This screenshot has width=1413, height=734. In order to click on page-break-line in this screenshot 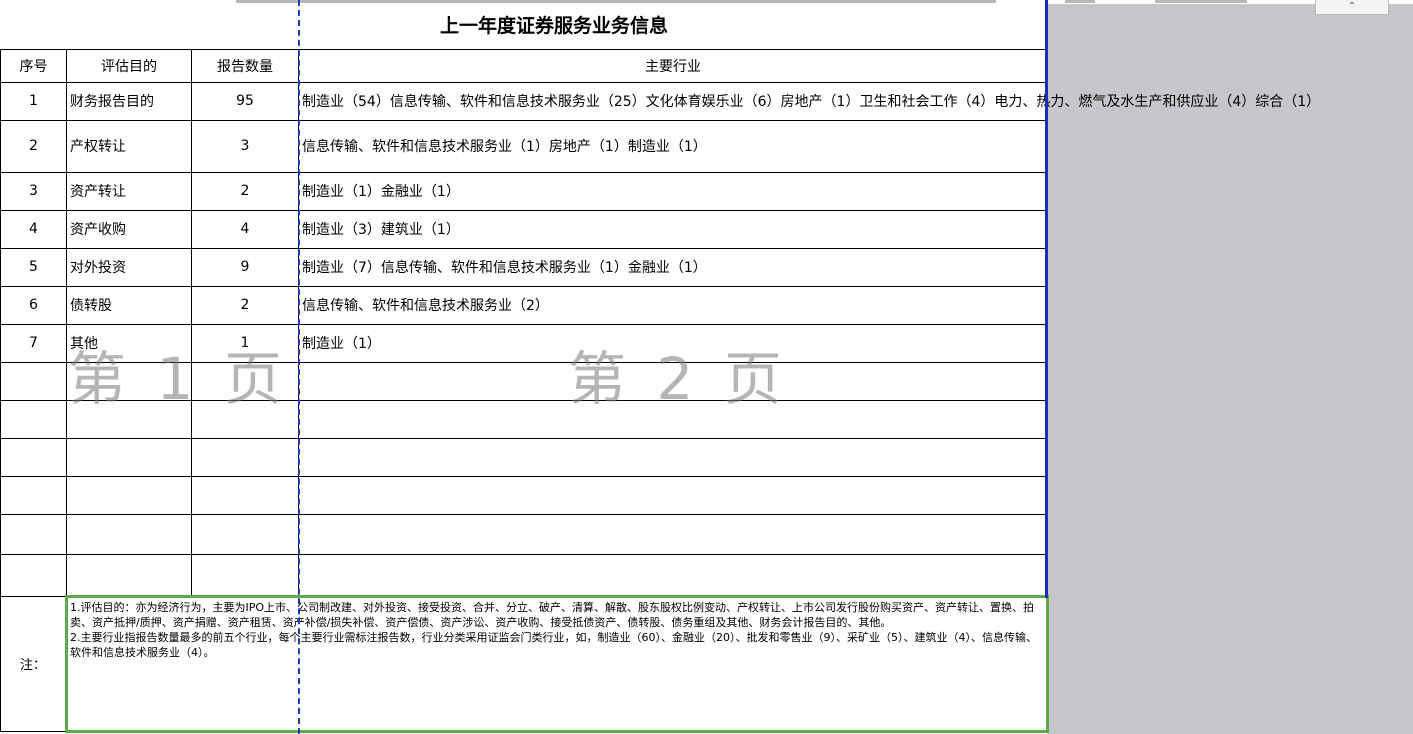, I will do `click(299, 367)`.